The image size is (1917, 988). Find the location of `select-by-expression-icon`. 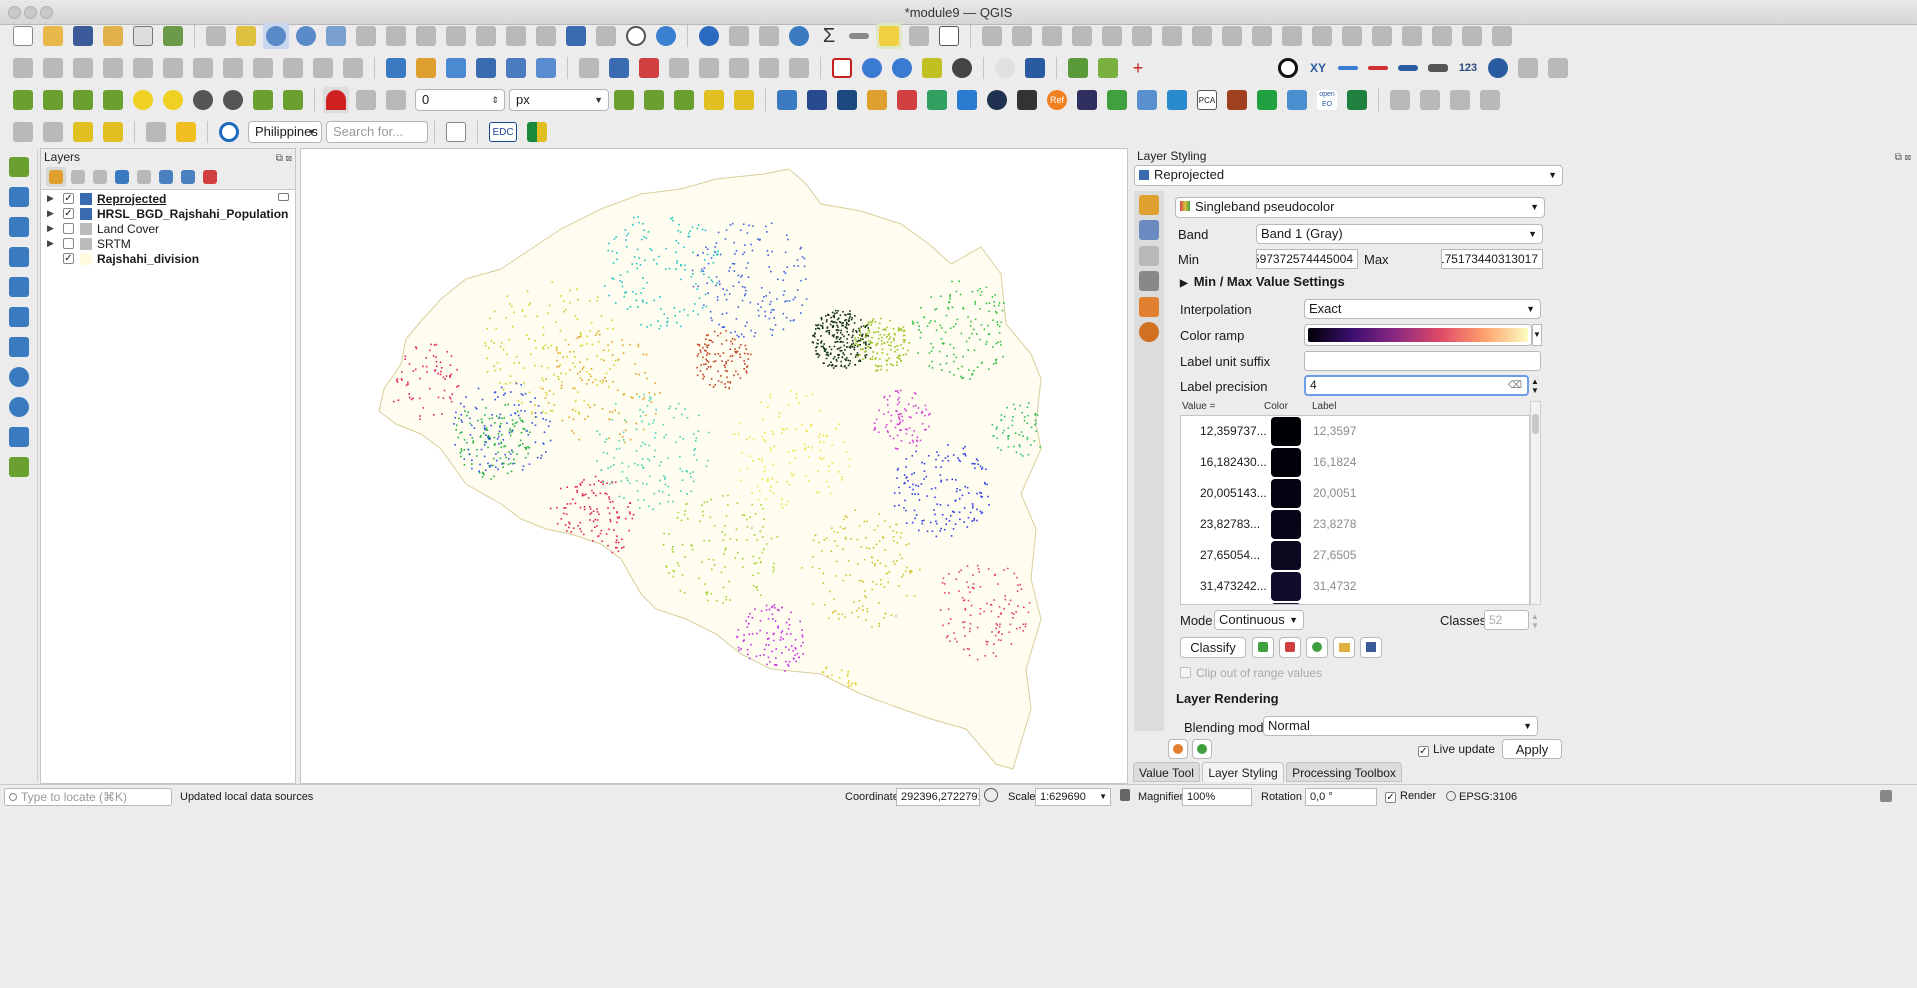

select-by-expression-icon is located at coordinates (83, 132).